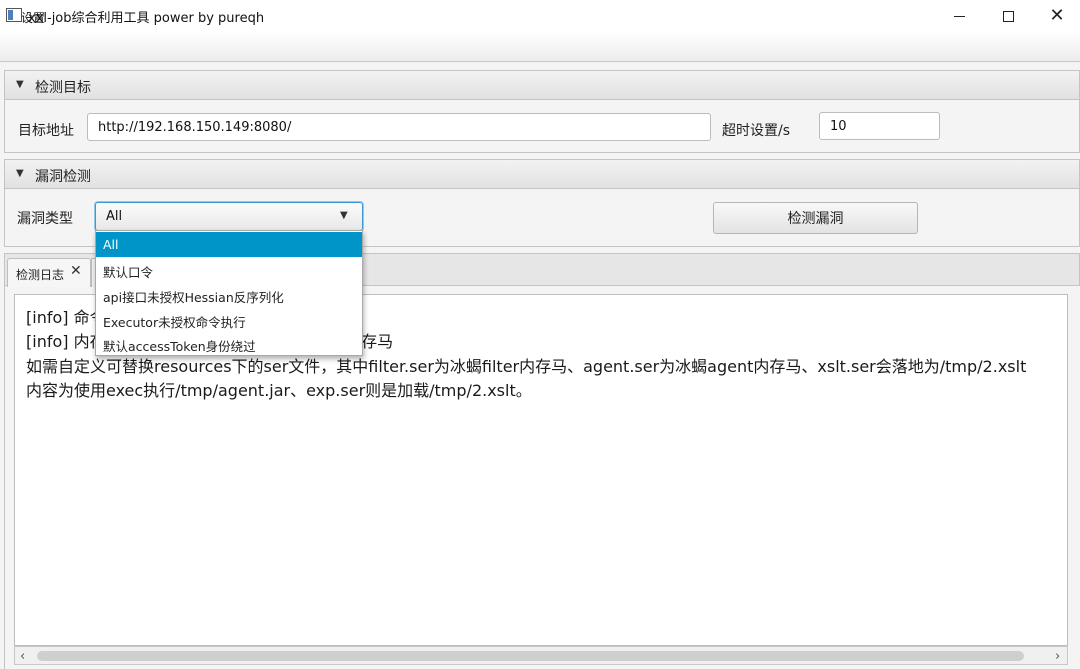  Describe the element at coordinates (22, 656) in the screenshot. I see `scroll-left-icon: ‹` at that location.